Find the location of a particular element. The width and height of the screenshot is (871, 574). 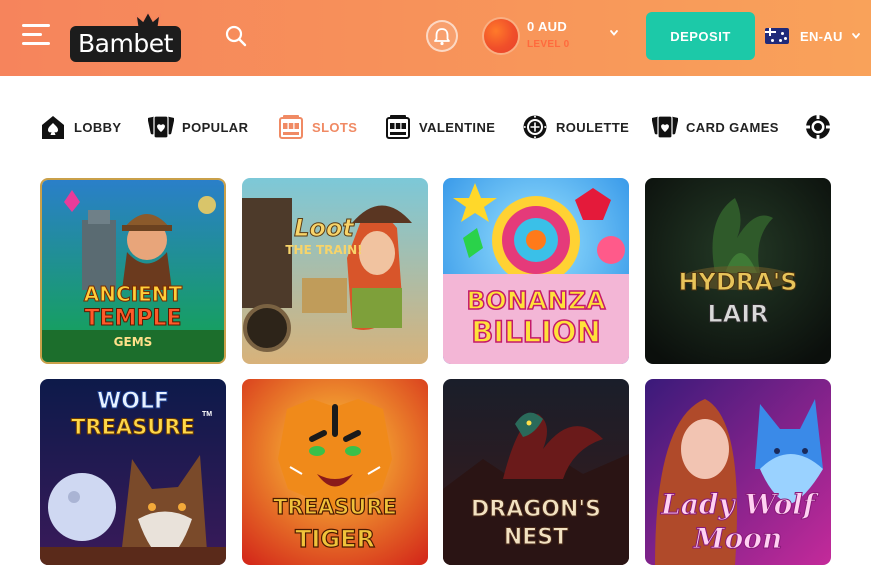

category-label: LOBBY is located at coordinates (98, 127).